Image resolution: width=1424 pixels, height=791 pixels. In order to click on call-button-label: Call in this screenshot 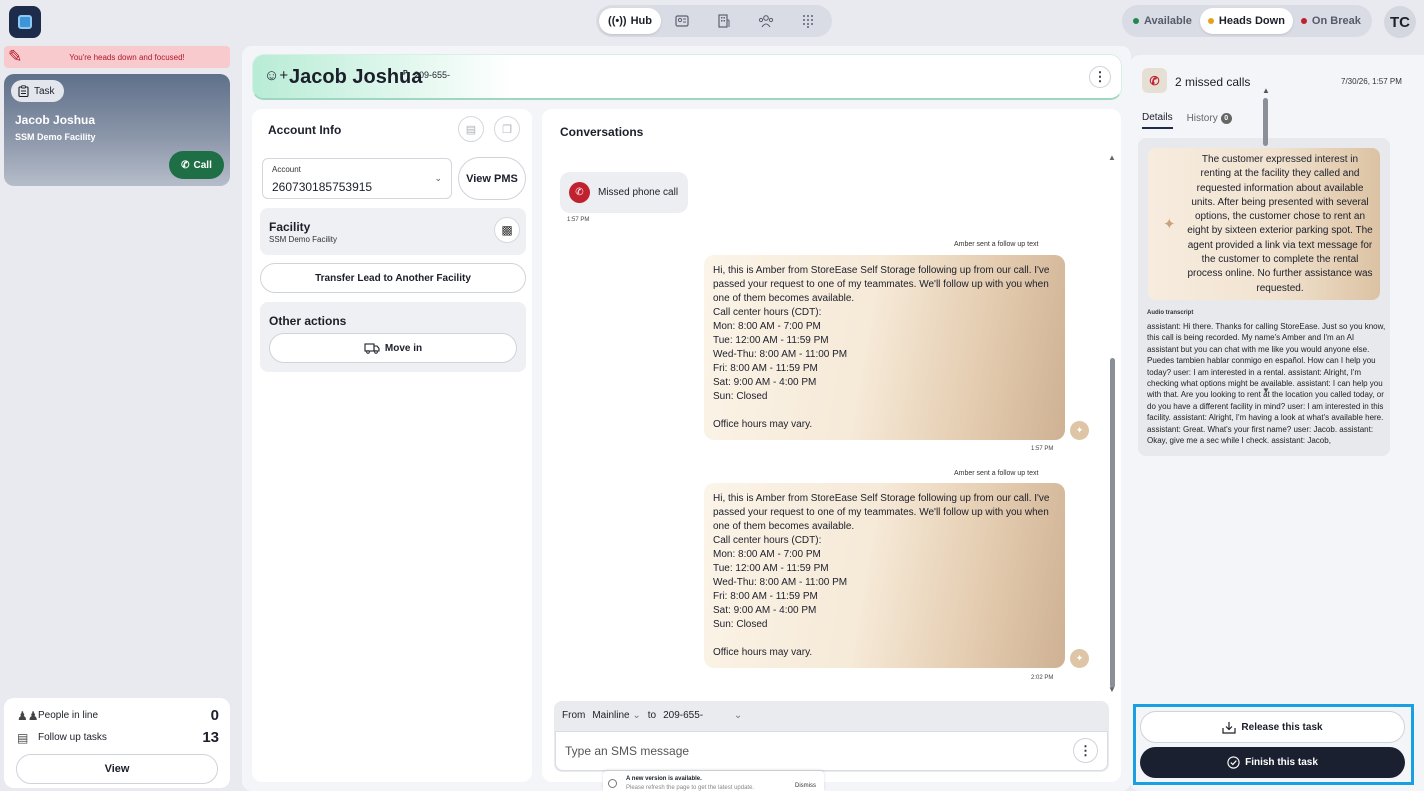, I will do `click(202, 165)`.